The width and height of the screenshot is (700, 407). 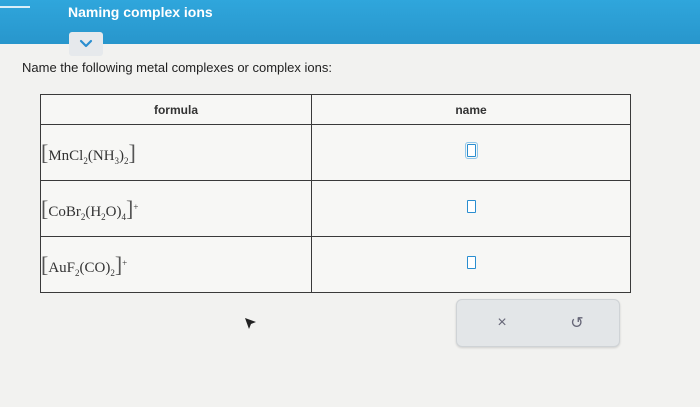 I want to click on menu-dash, so click(x=15, y=7).